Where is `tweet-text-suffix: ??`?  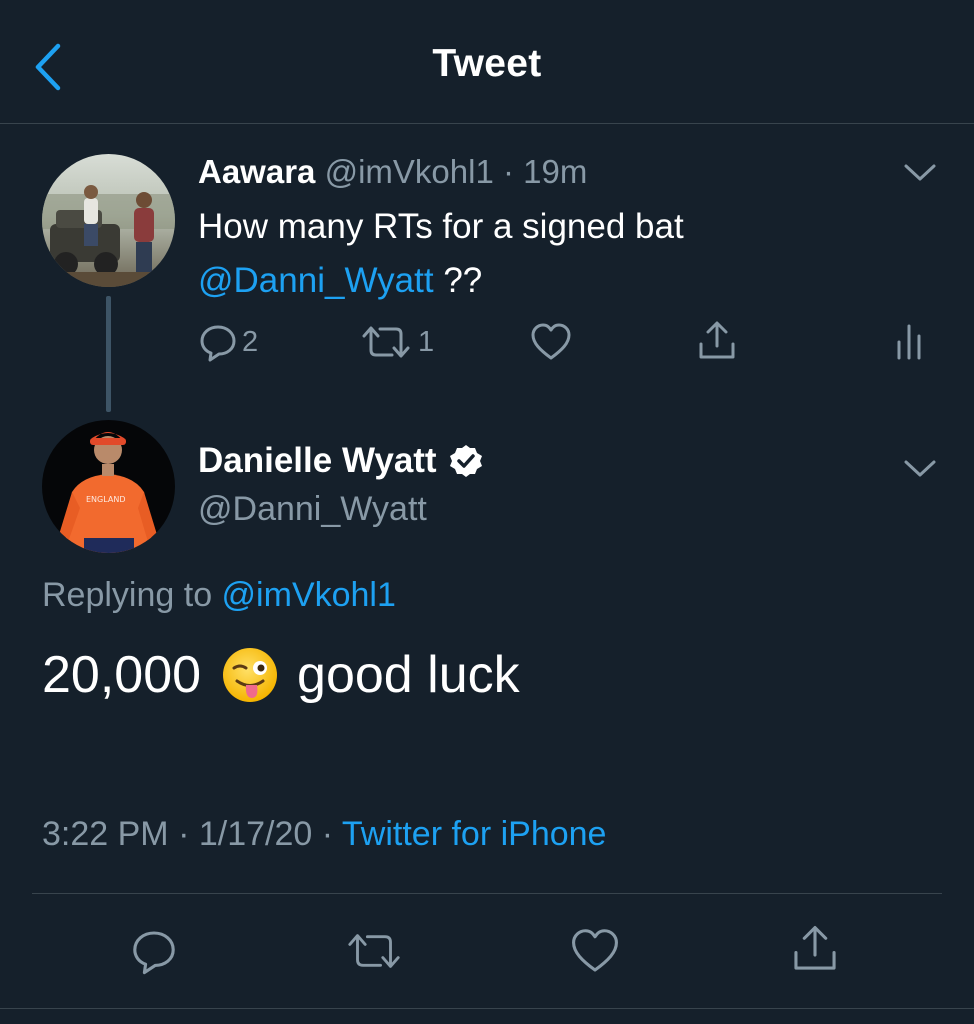
tweet-text-suffix: ?? is located at coordinates (458, 280).